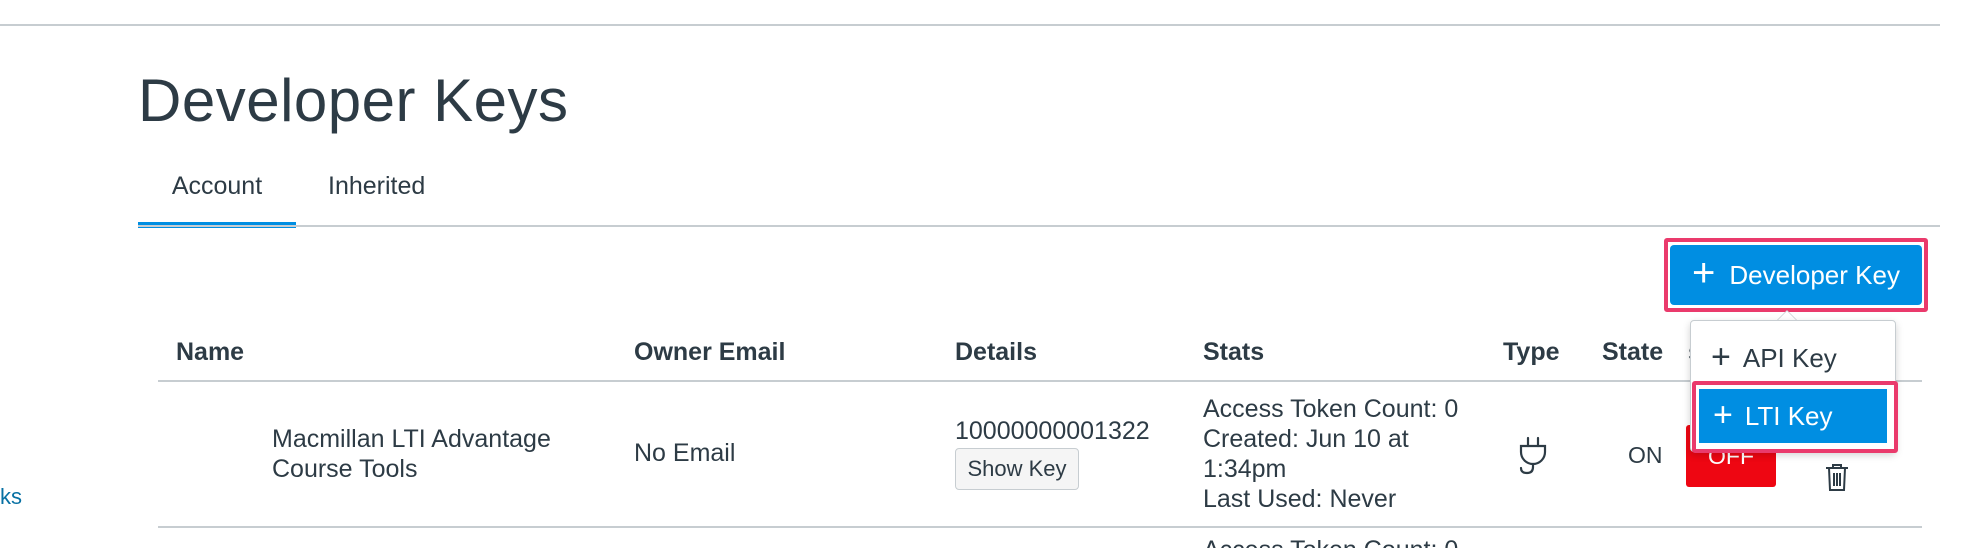  I want to click on column-header-type: Type, so click(1531, 352).